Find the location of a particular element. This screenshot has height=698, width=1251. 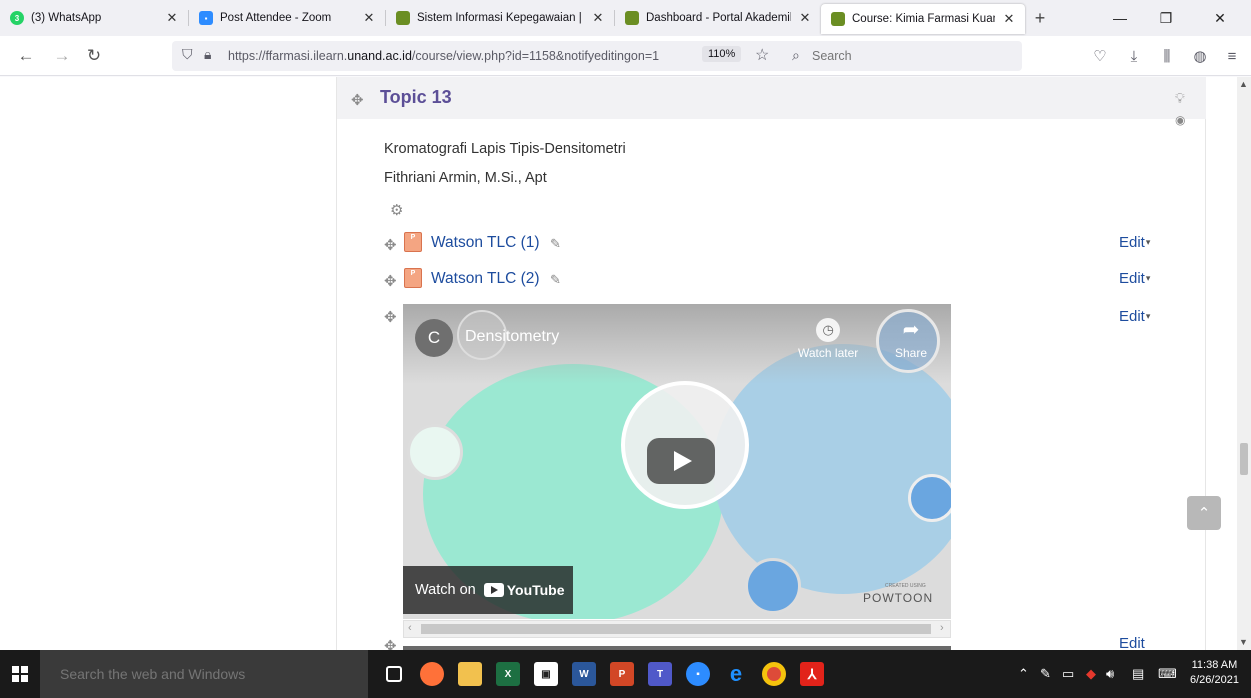

zoom-level: 110% is located at coordinates (722, 54).